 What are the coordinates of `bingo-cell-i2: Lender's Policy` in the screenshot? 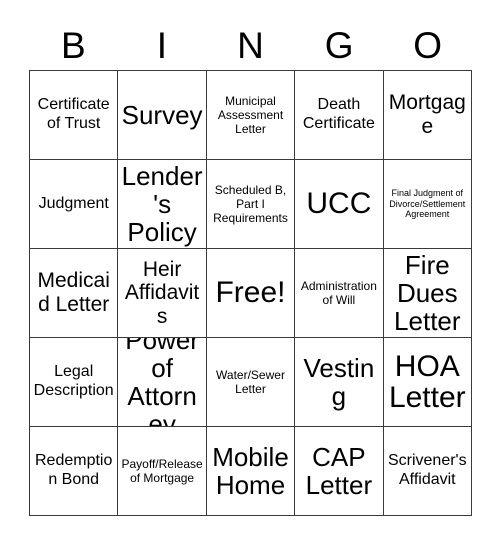 It's located at (162, 204).